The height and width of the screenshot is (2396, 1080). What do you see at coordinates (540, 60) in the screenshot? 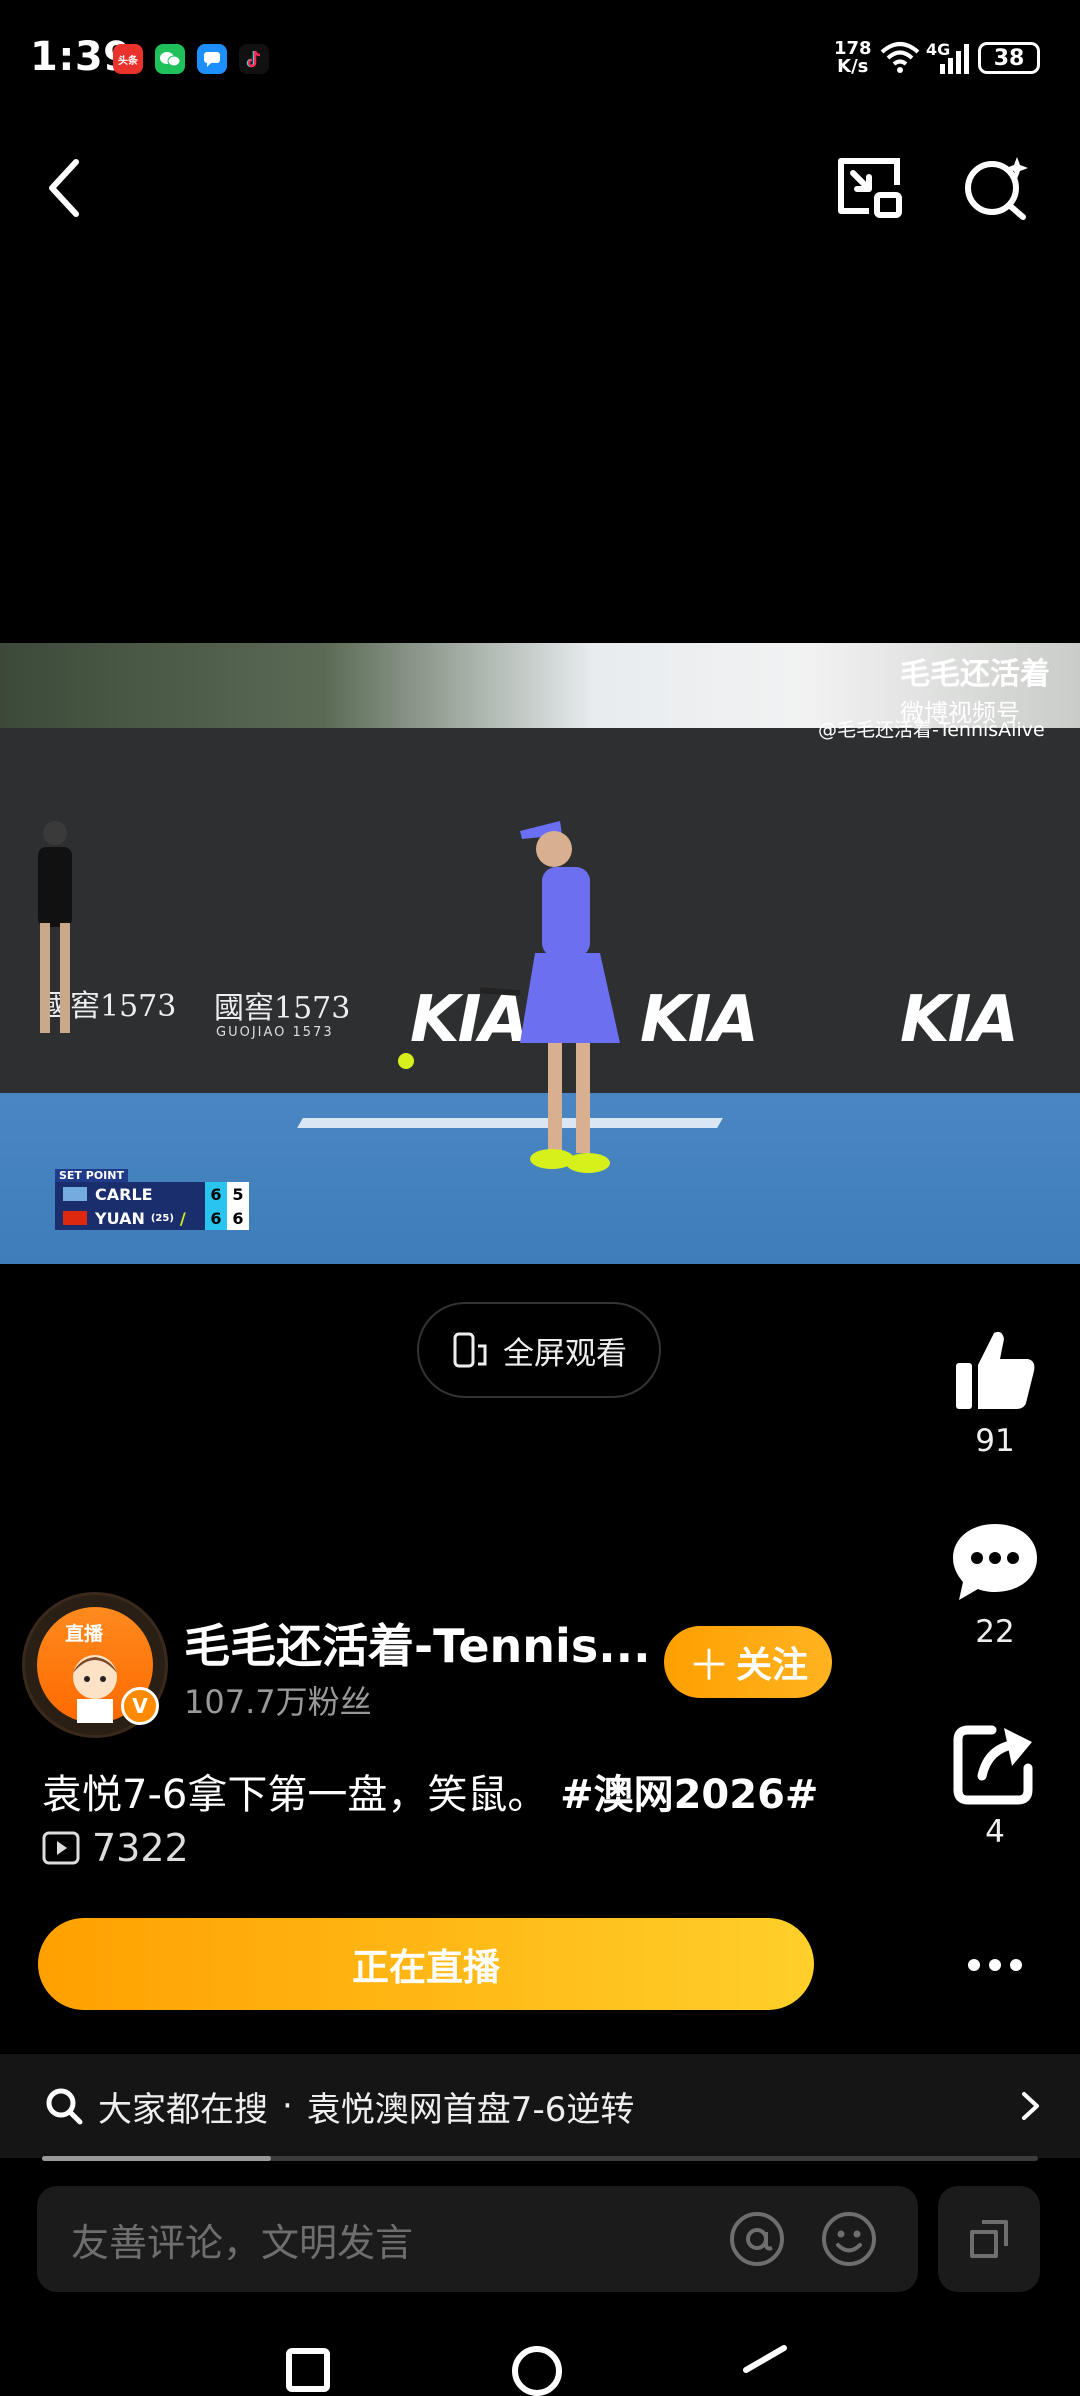
I see `status-bar: 1:39 头条 178 K/s 4G 38` at bounding box center [540, 60].